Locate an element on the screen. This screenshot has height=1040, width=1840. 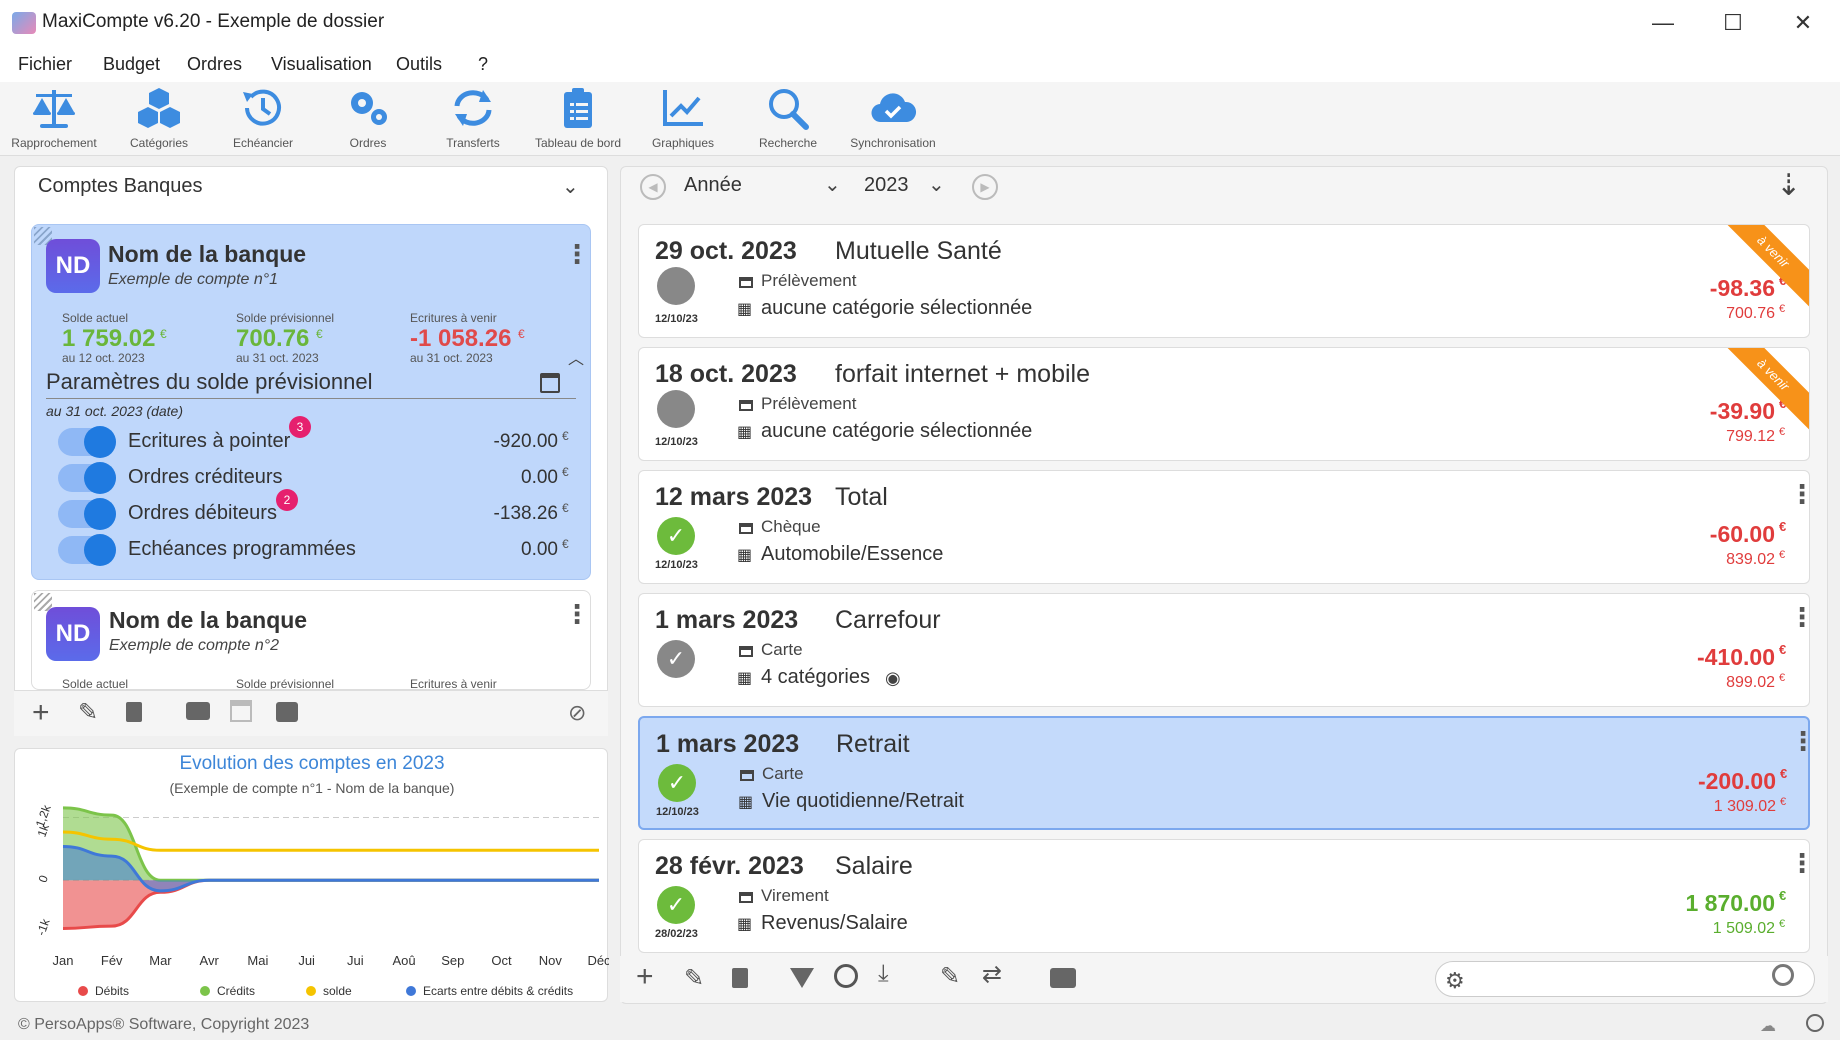
transaction-small-date: 28/02/23 is located at coordinates (676, 934).